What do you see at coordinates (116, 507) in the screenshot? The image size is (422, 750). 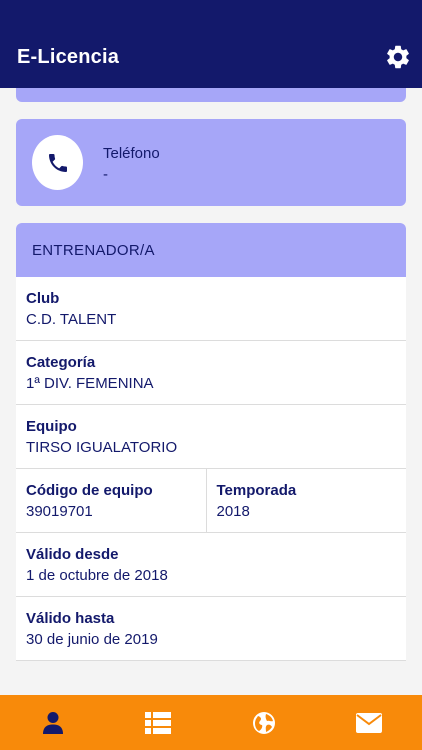 I see `team-code-cell: Código de equipo 39019701` at bounding box center [116, 507].